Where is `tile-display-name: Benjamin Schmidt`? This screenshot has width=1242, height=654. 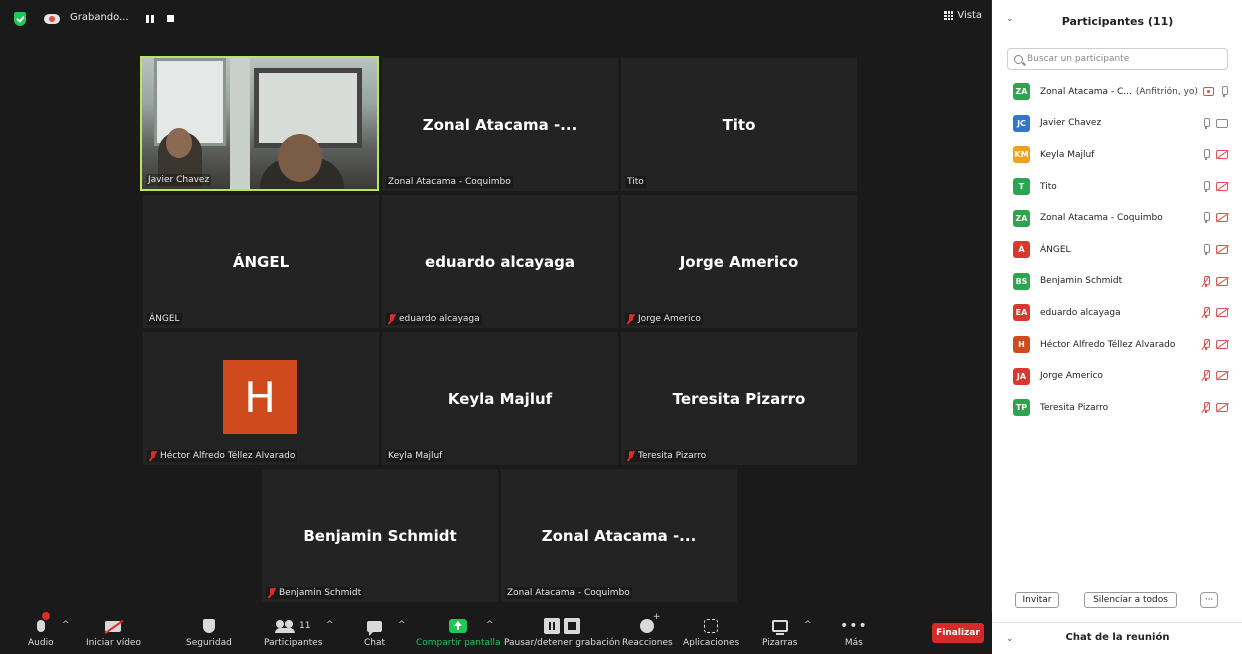 tile-display-name: Benjamin Schmidt is located at coordinates (380, 535).